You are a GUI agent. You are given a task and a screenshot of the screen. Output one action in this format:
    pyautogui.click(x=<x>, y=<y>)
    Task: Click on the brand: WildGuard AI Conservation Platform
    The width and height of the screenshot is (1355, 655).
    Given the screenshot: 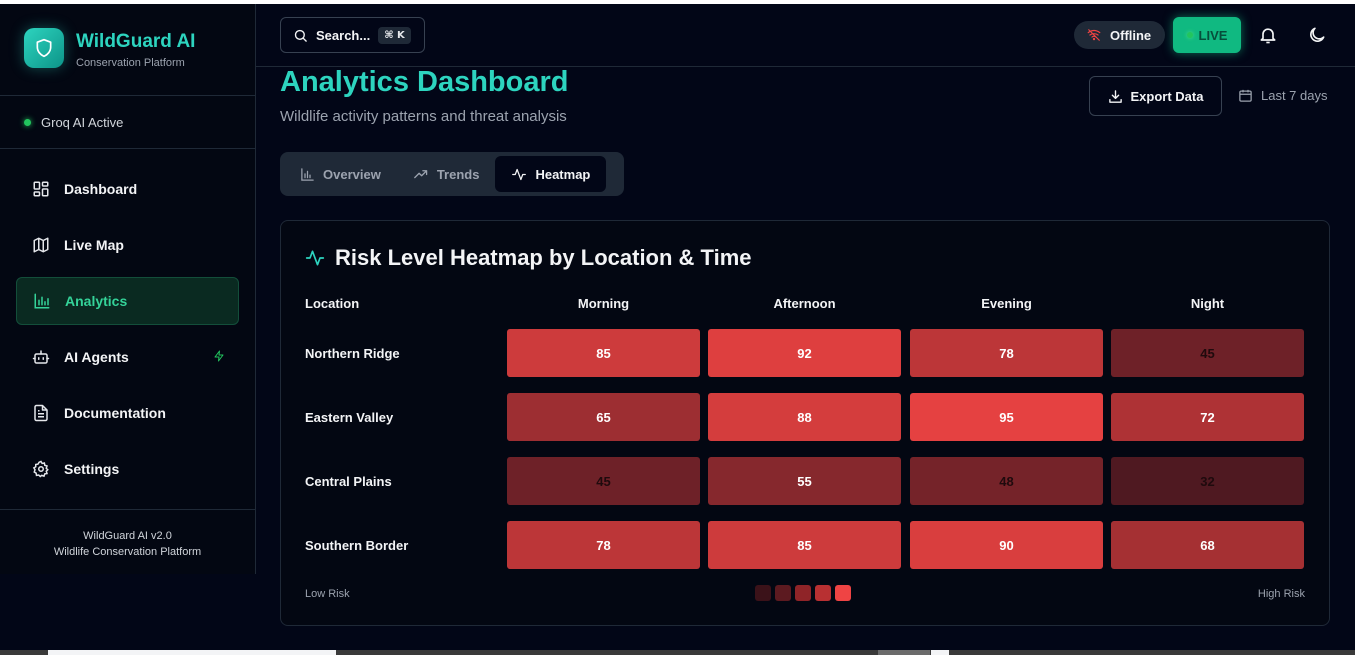 What is the action you would take?
    pyautogui.click(x=127, y=50)
    